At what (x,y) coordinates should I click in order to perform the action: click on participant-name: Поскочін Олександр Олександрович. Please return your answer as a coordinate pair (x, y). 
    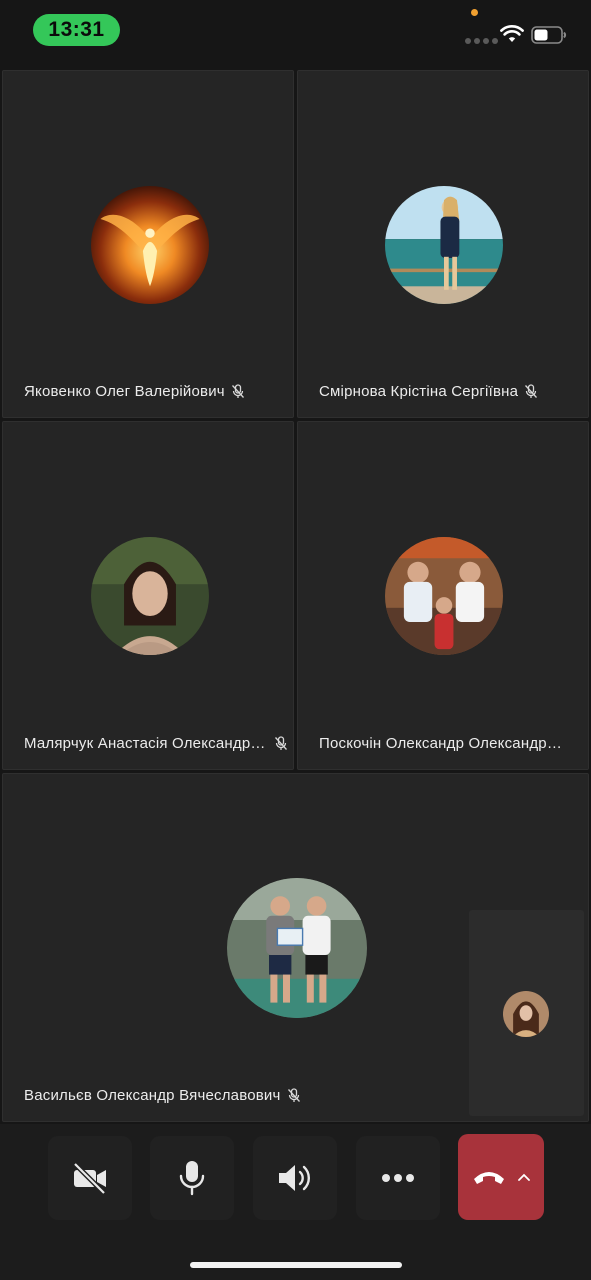
    Looking at the image, I should click on (441, 743).